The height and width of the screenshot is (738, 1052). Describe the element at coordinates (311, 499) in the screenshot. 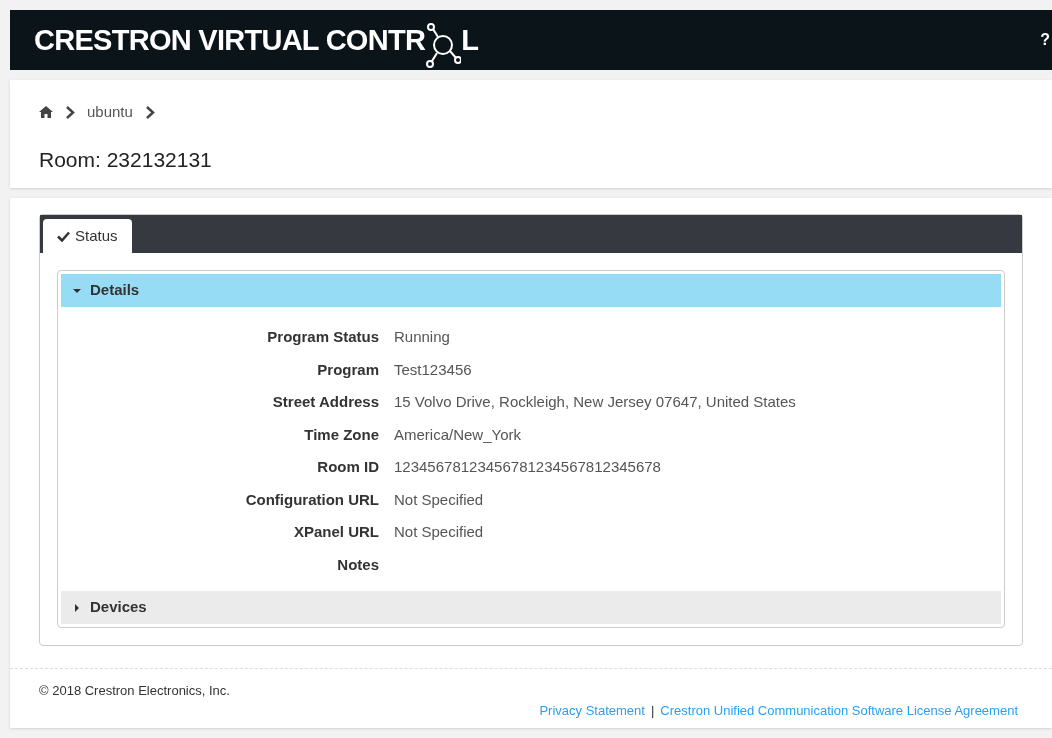

I see `field-label: Configuration URL` at that location.